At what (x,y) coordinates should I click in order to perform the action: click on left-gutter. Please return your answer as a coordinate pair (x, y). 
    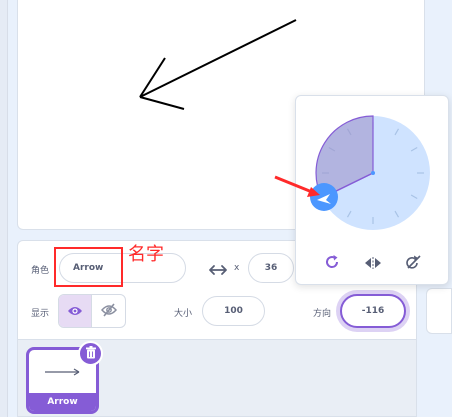
    Looking at the image, I should click on (4, 208).